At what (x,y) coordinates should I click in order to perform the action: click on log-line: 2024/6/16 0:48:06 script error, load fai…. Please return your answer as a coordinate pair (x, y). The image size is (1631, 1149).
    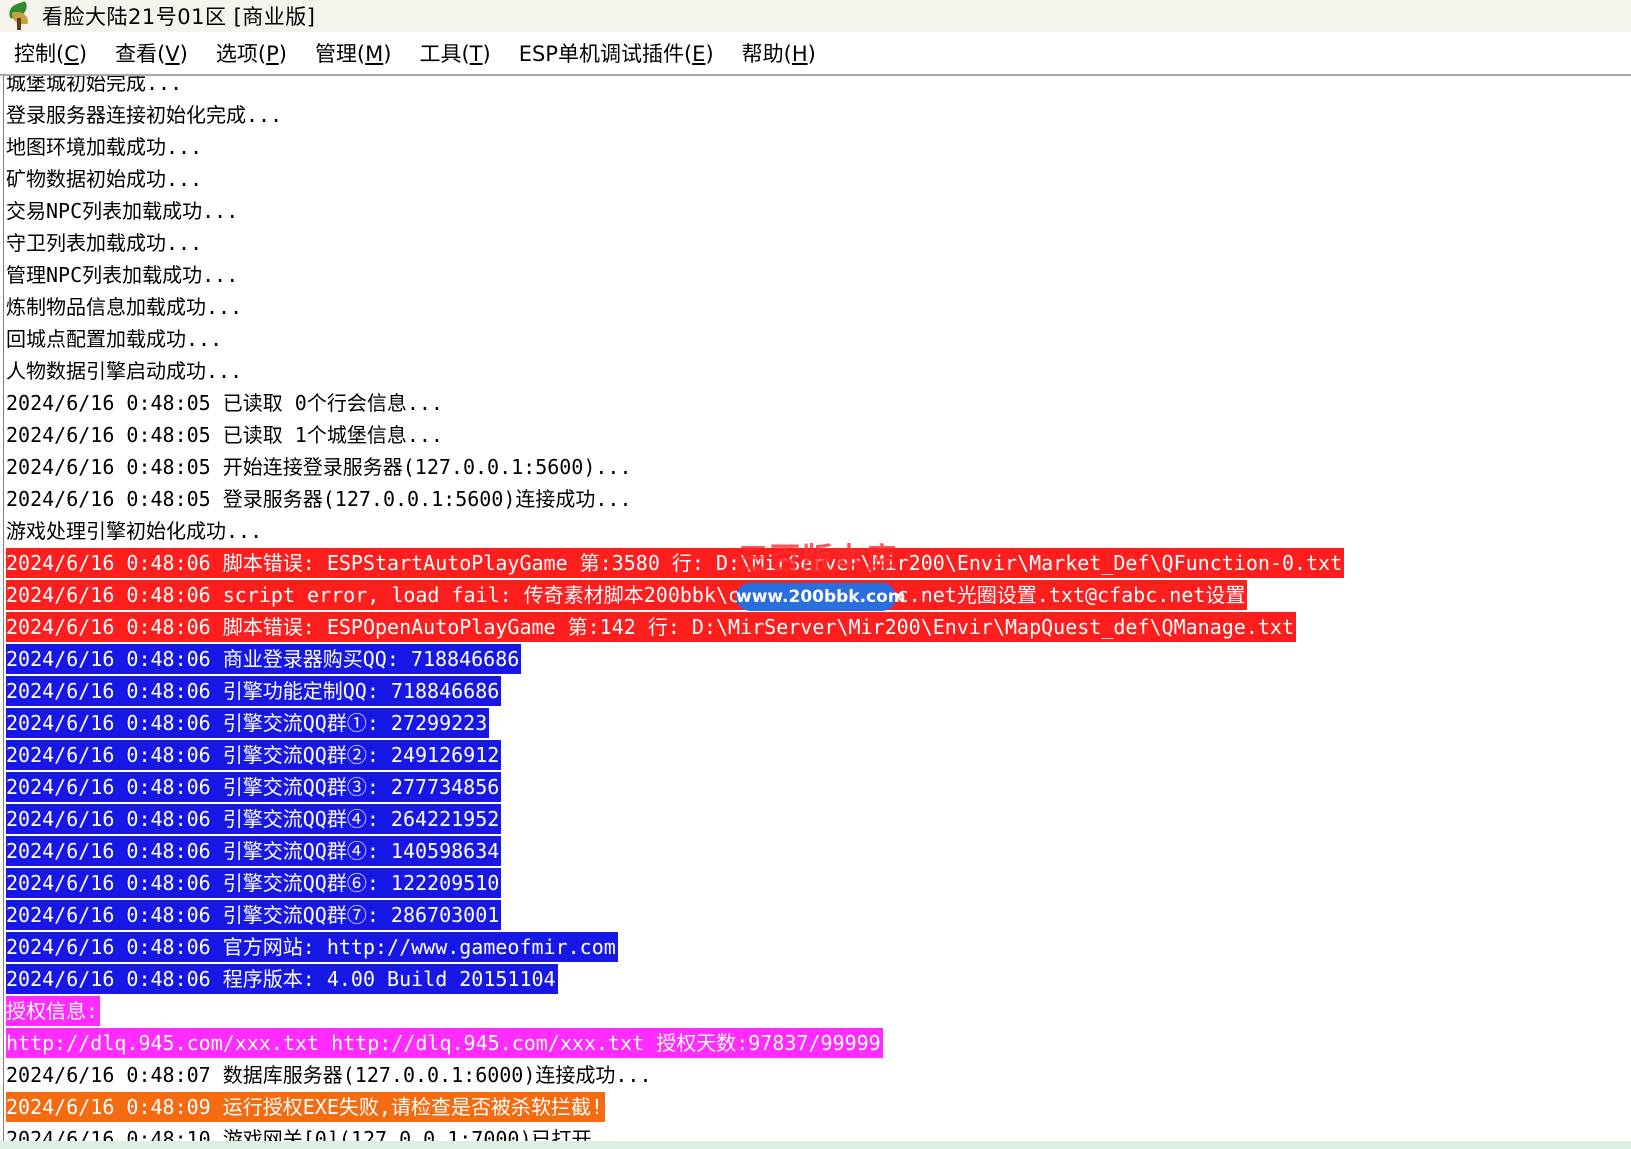
    Looking at the image, I should click on (627, 595).